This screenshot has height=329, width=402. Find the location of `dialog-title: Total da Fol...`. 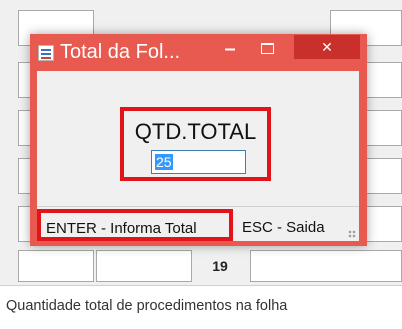

dialog-title: Total da Fol... is located at coordinates (120, 52).